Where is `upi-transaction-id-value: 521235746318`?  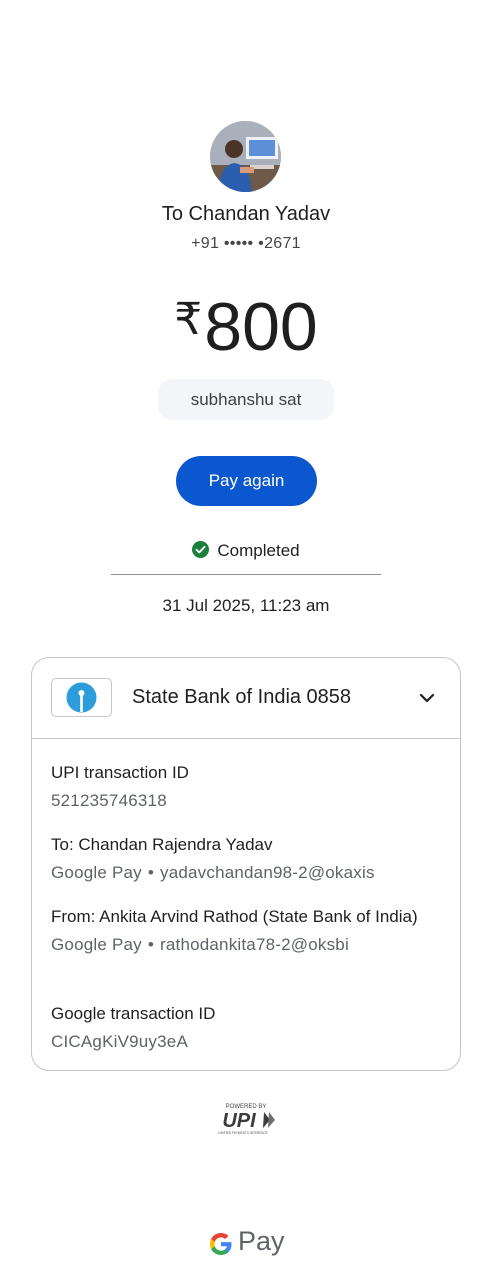 upi-transaction-id-value: 521235746318 is located at coordinates (109, 800).